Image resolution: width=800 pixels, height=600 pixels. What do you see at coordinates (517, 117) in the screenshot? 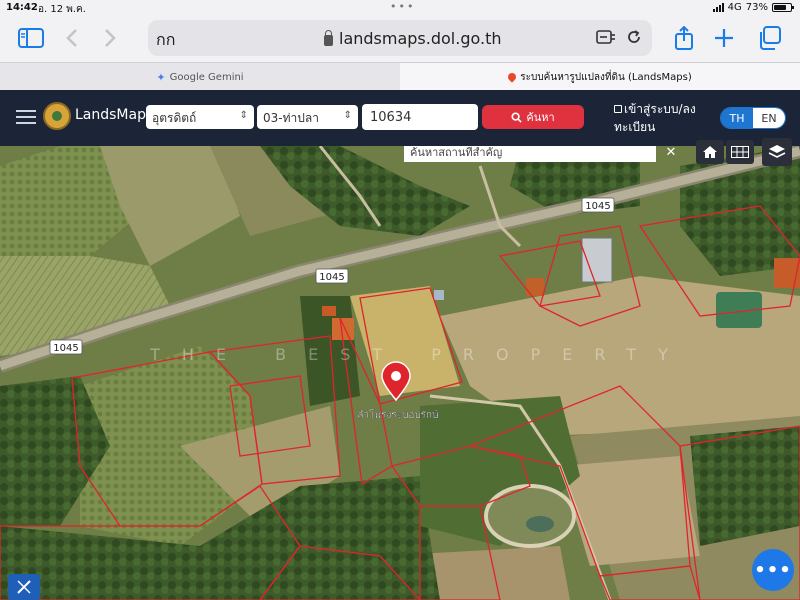
I see `search-icon` at bounding box center [517, 117].